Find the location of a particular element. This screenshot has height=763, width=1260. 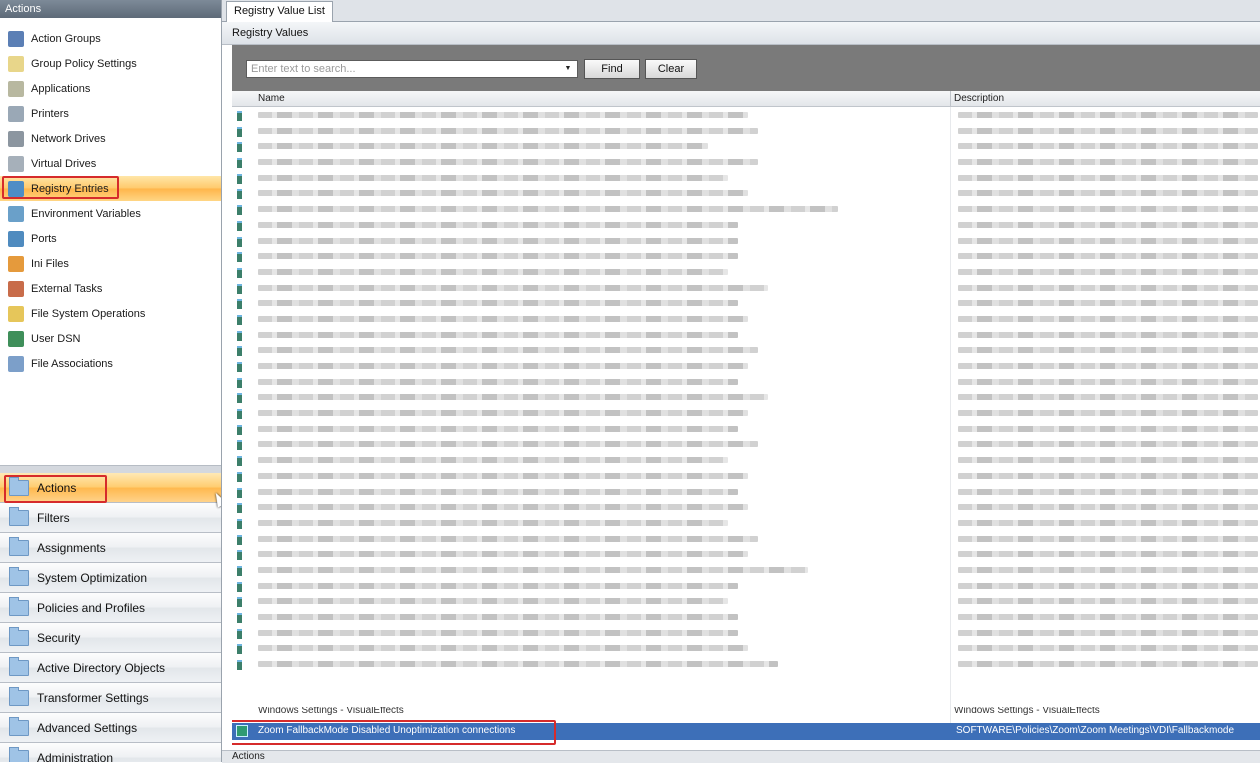

panel-splitter is located at coordinates (110, 469).